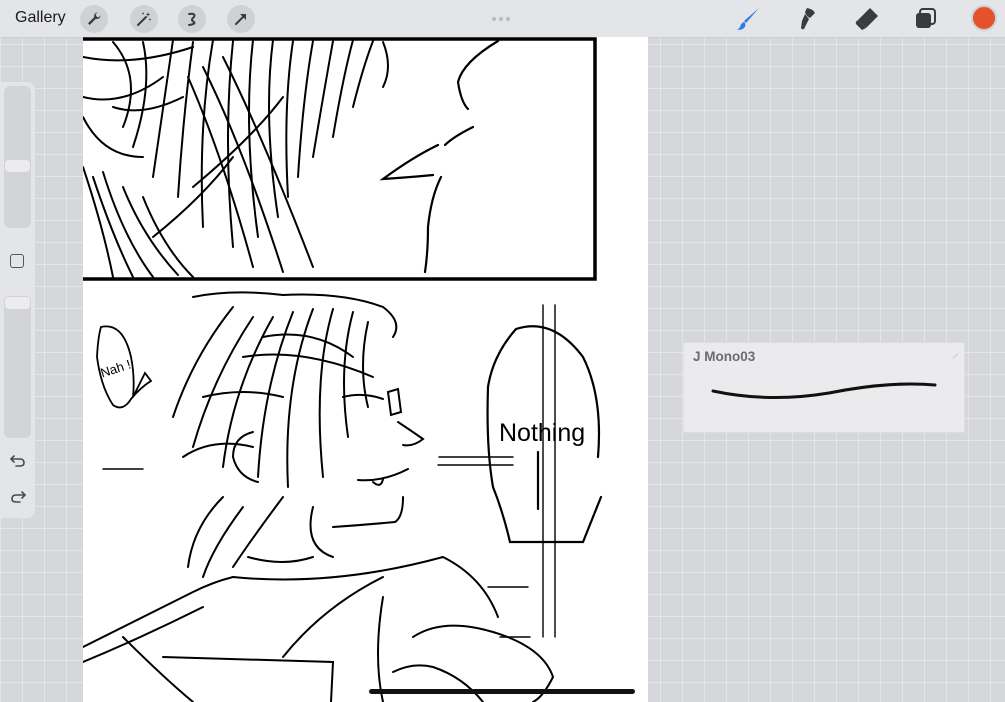 This screenshot has height=702, width=1005. I want to click on home-indicator, so click(502, 691).